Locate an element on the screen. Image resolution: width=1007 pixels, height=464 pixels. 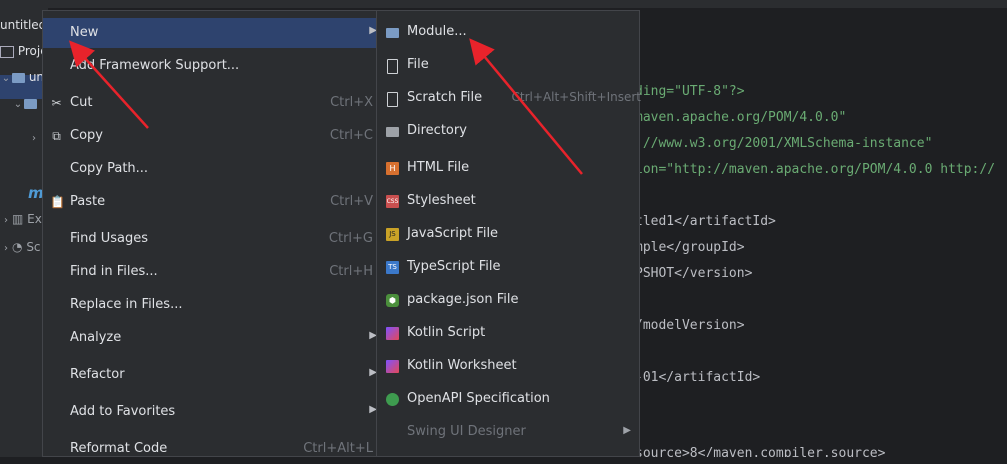
menu-item-cut: ✂ Cut Ctrl+X is located at coordinates (212, 103).